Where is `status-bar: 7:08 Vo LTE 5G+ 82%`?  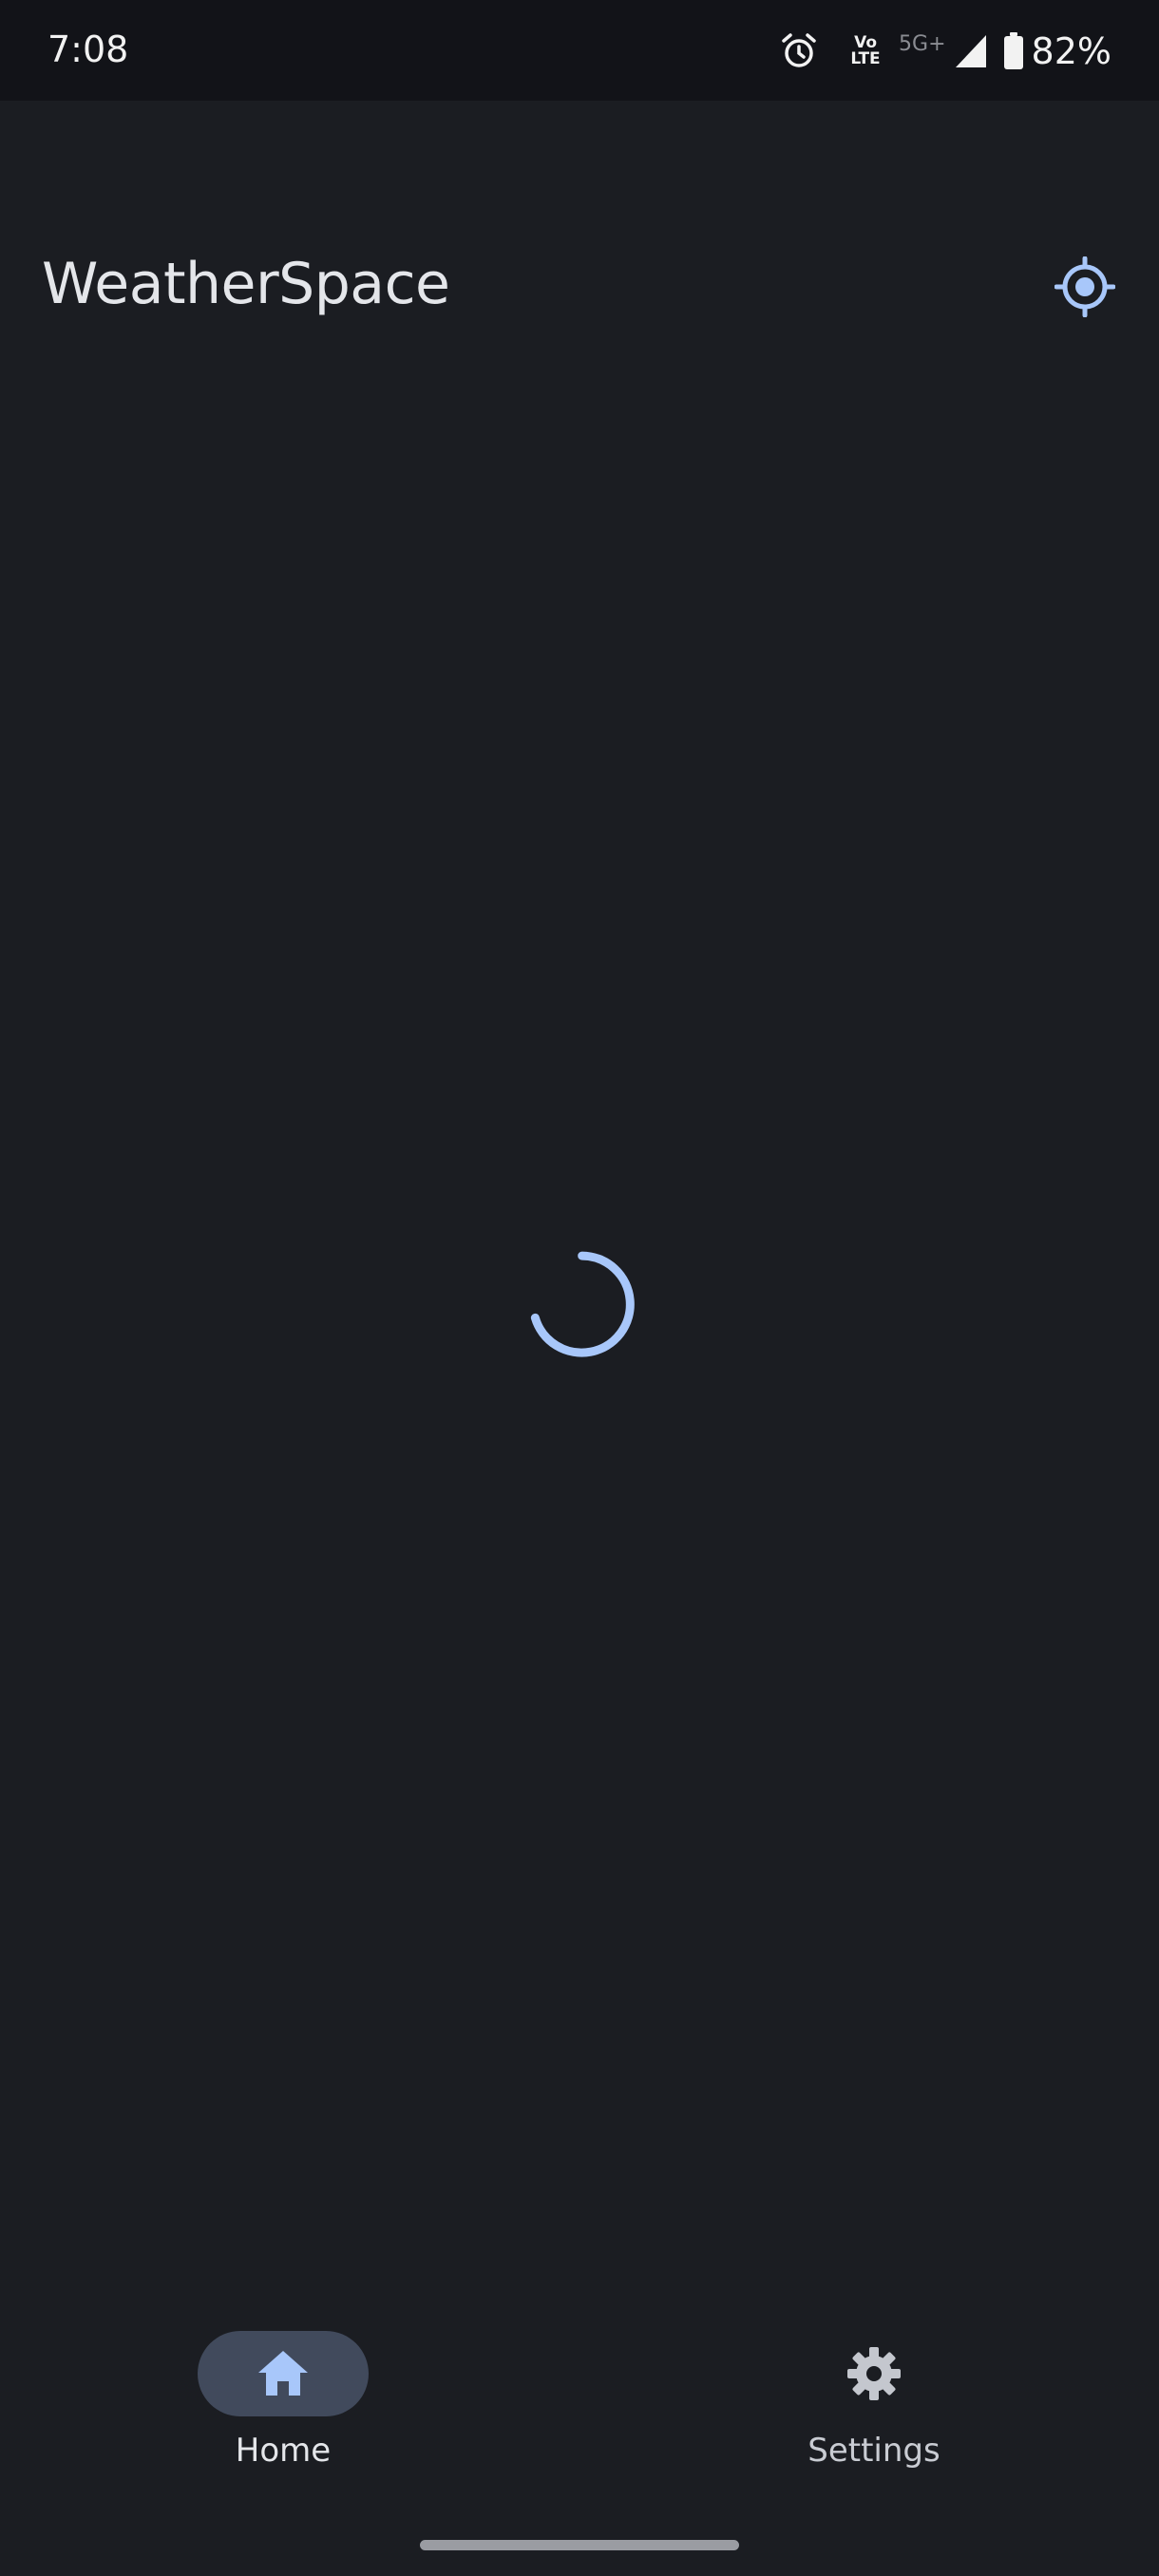 status-bar: 7:08 Vo LTE 5G+ 82% is located at coordinates (579, 50).